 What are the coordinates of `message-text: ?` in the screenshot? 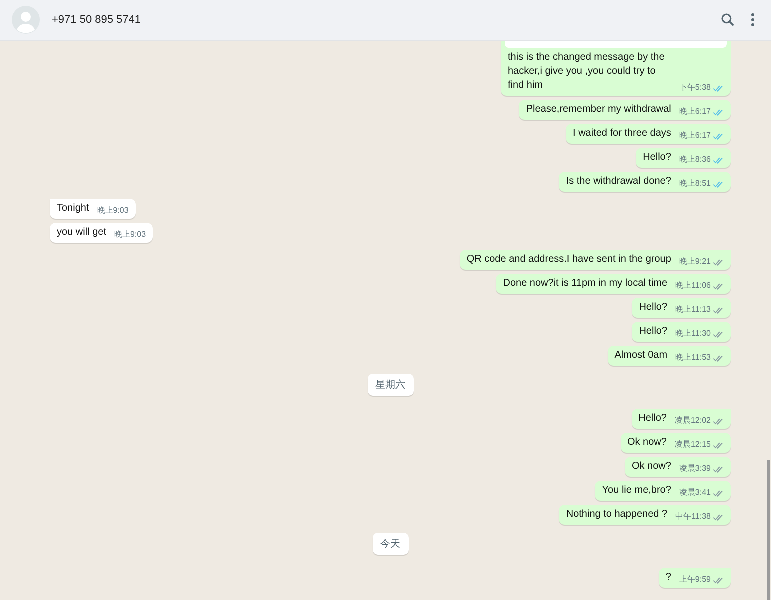 It's located at (669, 578).